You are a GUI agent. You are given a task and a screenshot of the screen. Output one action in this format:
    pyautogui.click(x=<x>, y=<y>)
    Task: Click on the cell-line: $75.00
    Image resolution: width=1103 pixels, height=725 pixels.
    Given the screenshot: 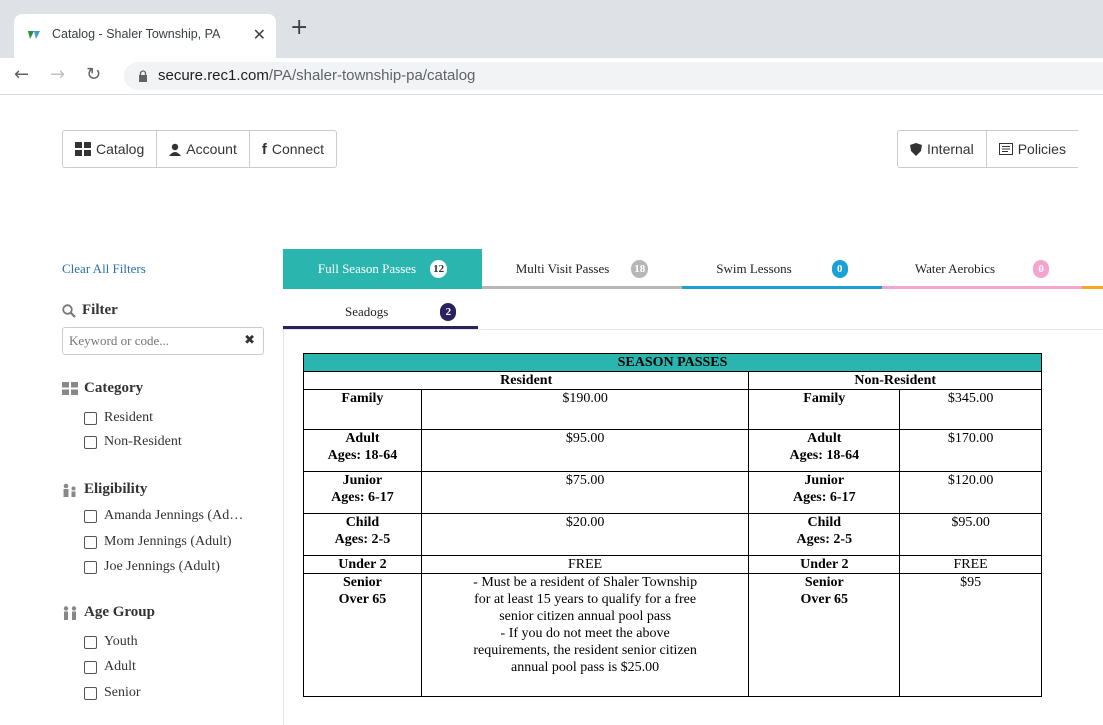 What is the action you would take?
    pyautogui.click(x=585, y=480)
    